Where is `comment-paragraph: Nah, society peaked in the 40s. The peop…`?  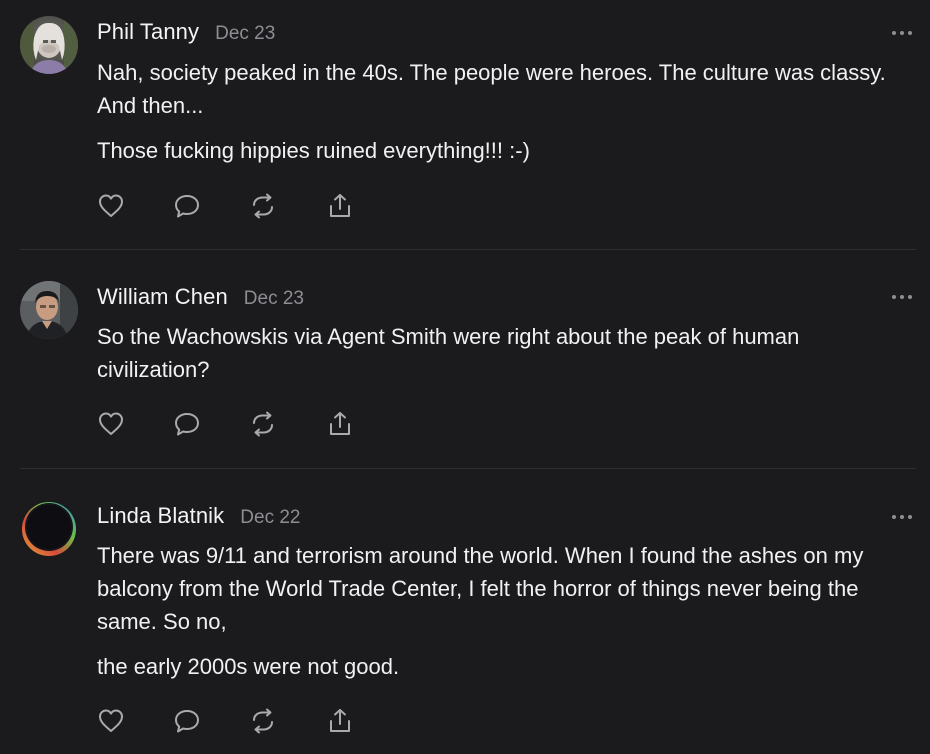
comment-paragraph: Nah, society peaked in the 40s. The peop… is located at coordinates (491, 89).